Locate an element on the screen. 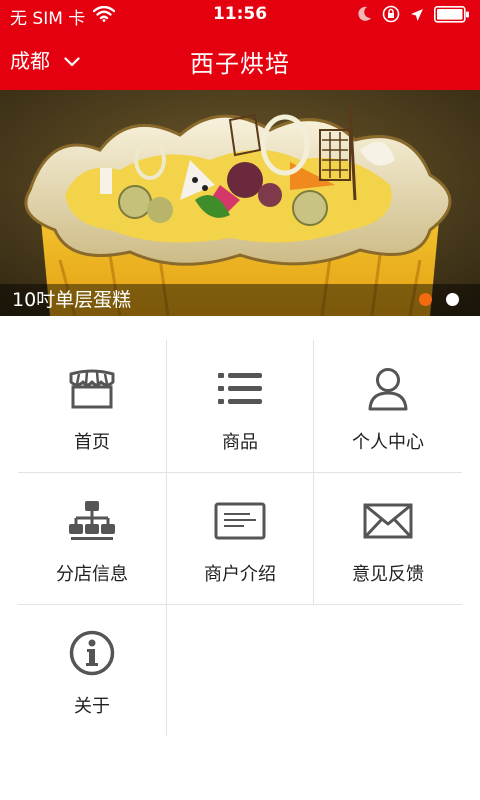 The height and width of the screenshot is (800, 480). menu-item-label: 个人中心 is located at coordinates (388, 442).